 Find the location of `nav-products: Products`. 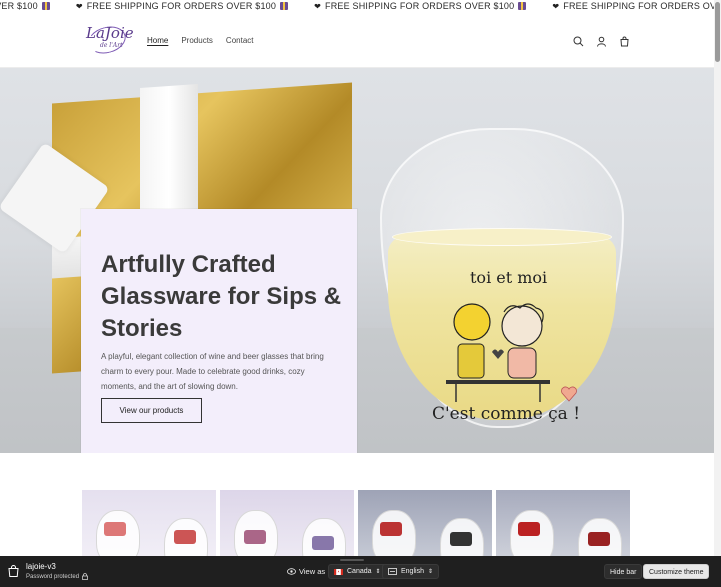

nav-products: Products is located at coordinates (197, 40).